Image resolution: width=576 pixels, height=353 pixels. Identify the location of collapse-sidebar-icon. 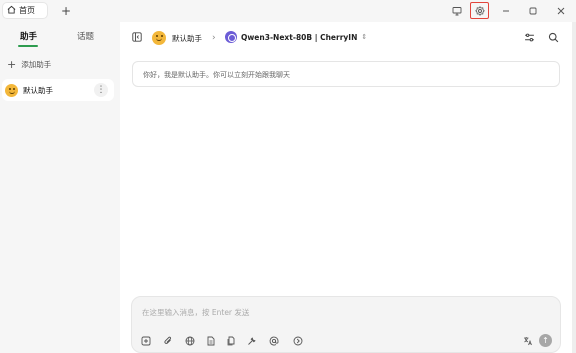
(137, 37).